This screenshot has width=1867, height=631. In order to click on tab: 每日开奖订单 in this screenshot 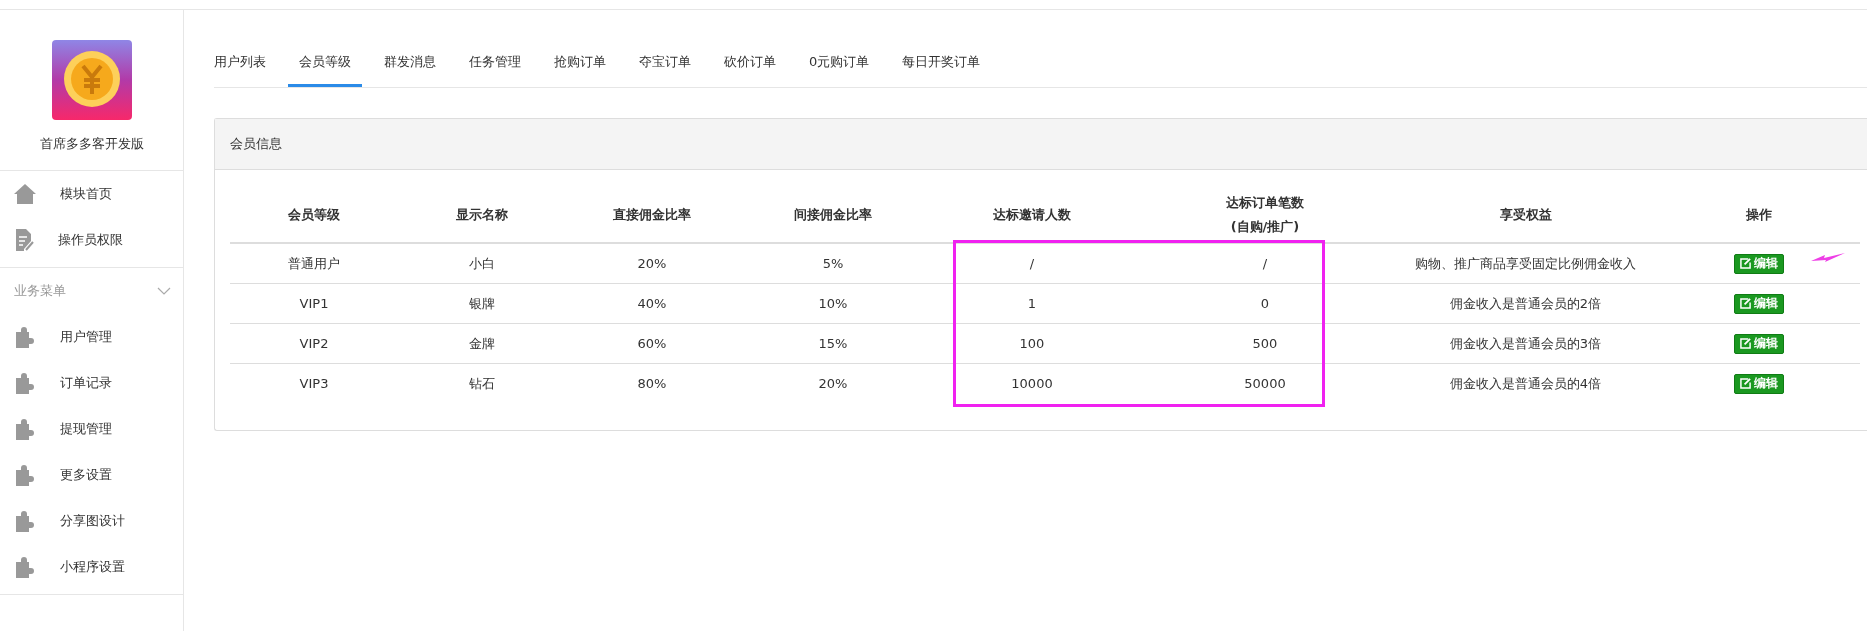, I will do `click(941, 63)`.